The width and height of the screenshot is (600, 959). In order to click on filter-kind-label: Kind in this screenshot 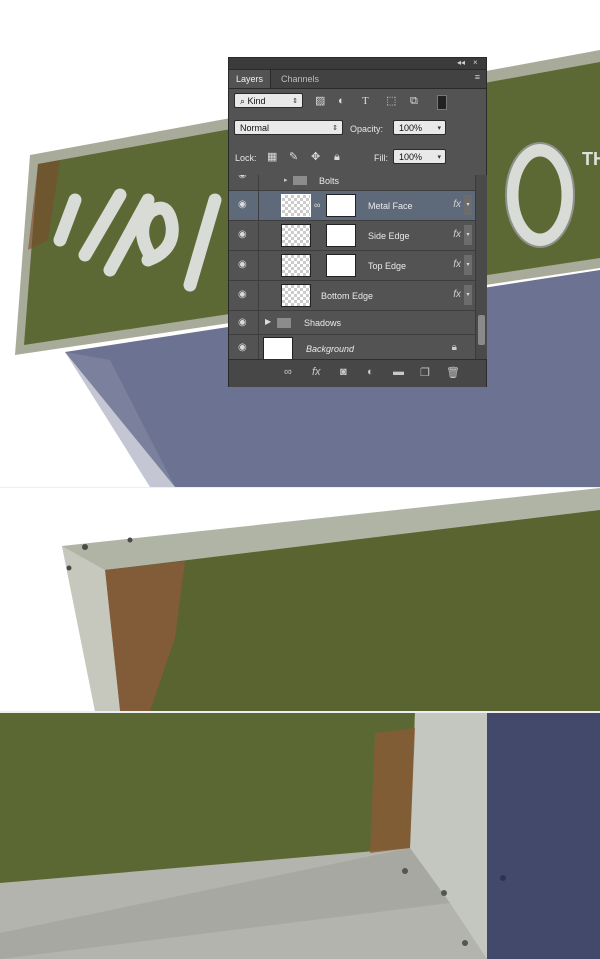, I will do `click(256, 101)`.